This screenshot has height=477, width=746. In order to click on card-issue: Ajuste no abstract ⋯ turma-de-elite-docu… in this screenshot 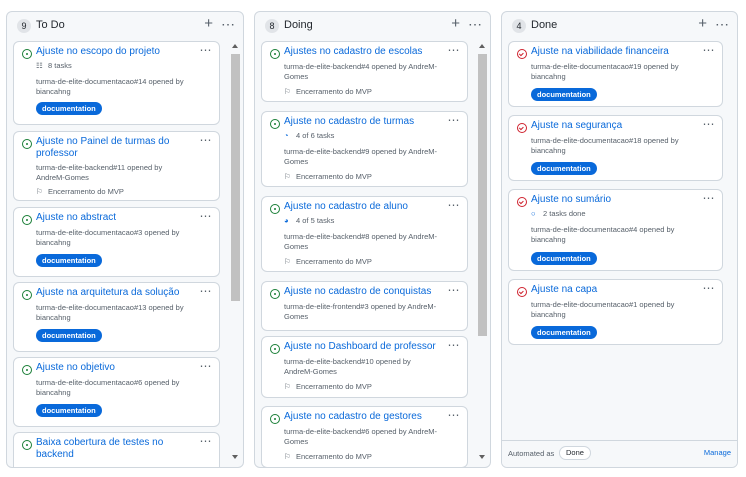, I will do `click(116, 242)`.